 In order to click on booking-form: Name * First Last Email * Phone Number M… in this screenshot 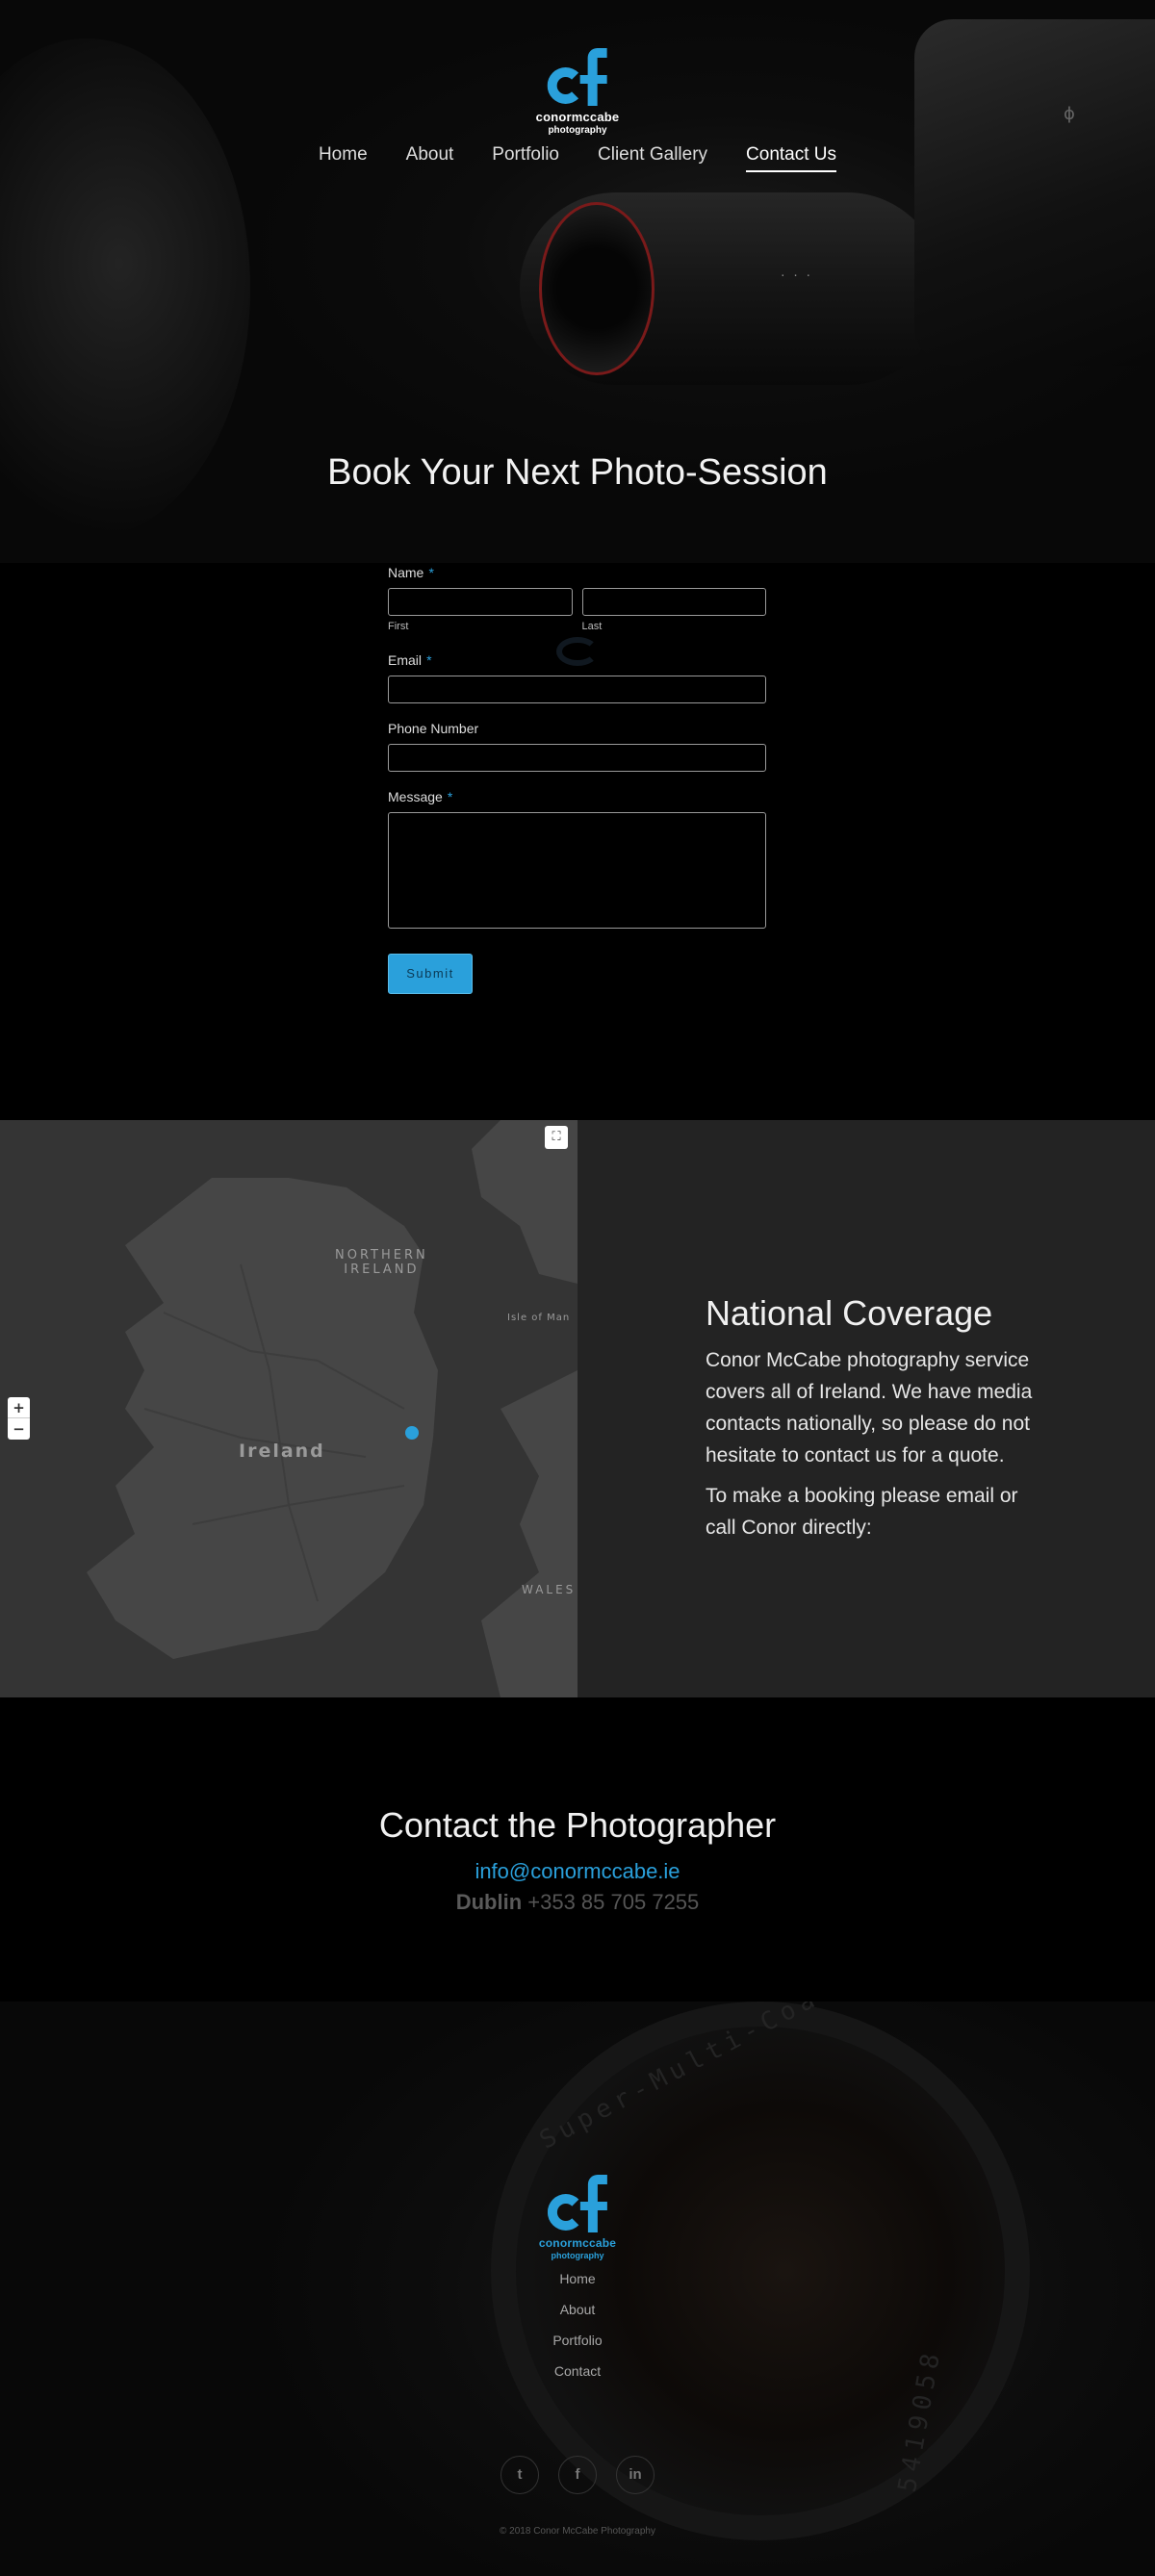, I will do `click(577, 778)`.